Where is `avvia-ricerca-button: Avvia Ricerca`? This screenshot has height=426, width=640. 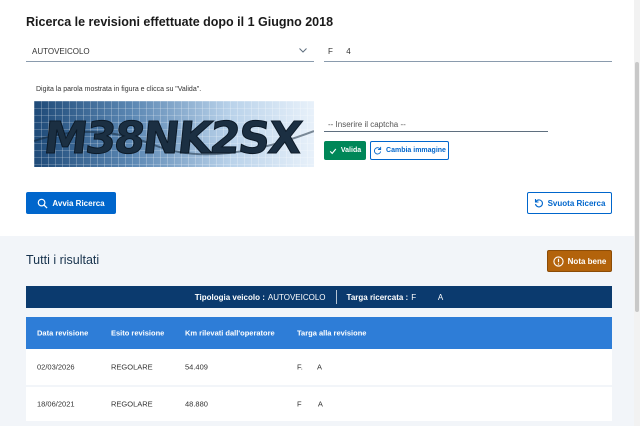
avvia-ricerca-button: Avvia Ricerca is located at coordinates (71, 203).